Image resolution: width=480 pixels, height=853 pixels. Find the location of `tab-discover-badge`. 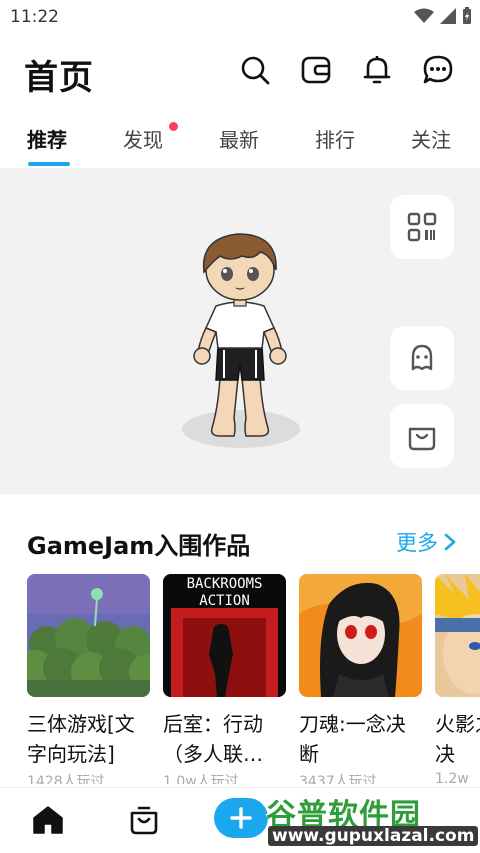

tab-discover-badge is located at coordinates (173, 126).